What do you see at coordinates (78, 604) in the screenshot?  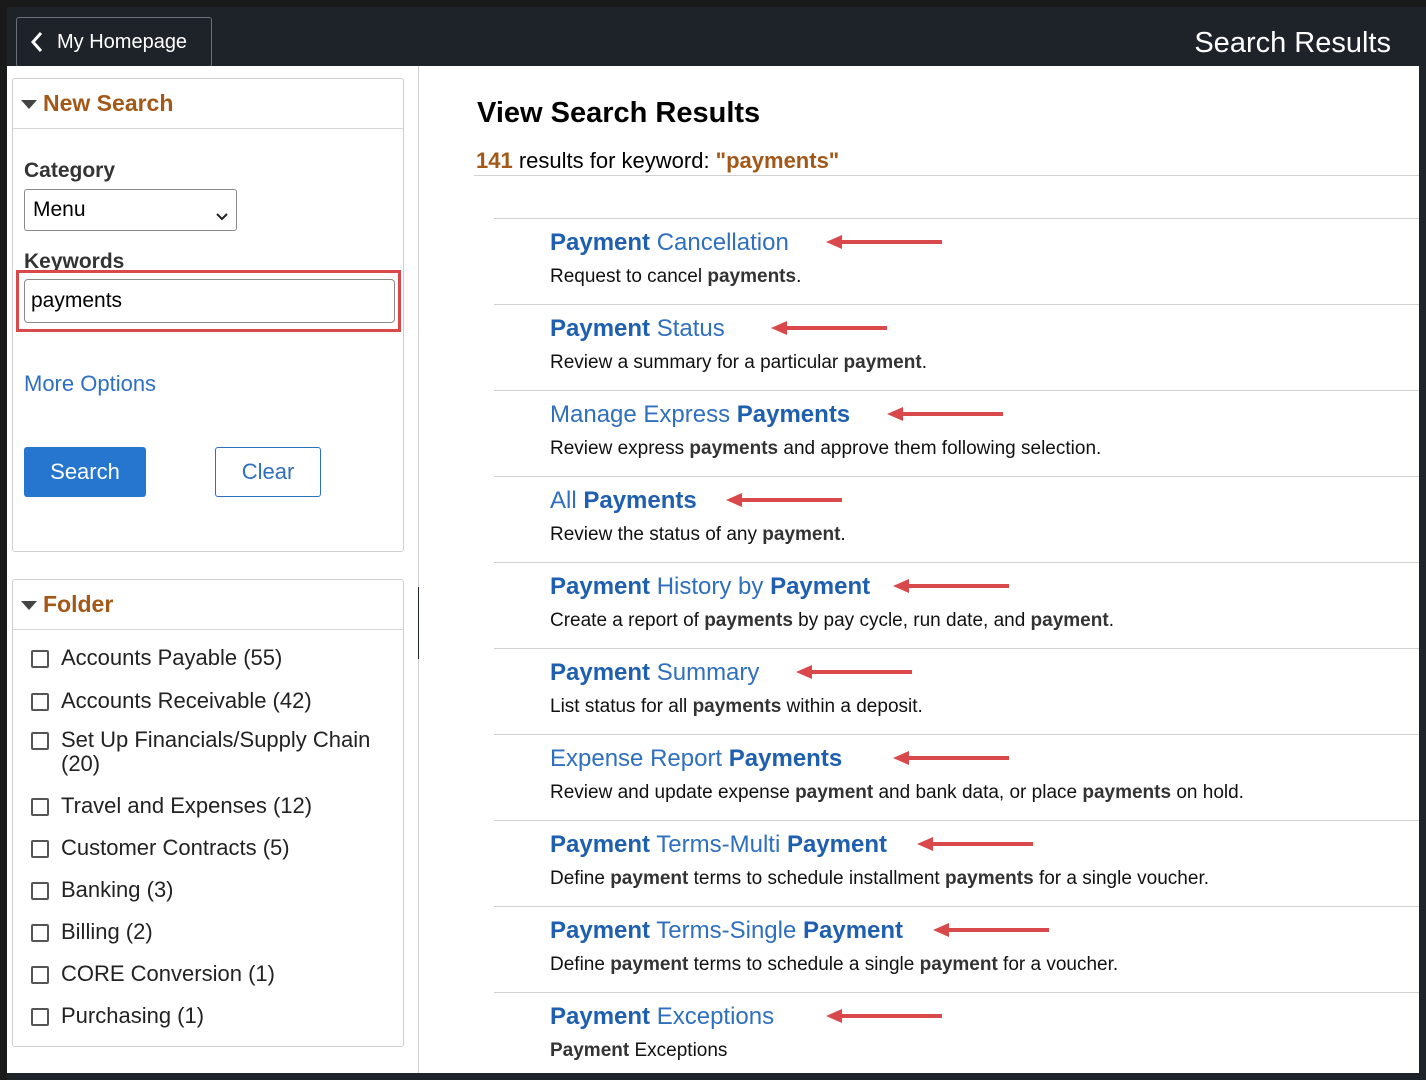 I see `folder-heading: Folder` at bounding box center [78, 604].